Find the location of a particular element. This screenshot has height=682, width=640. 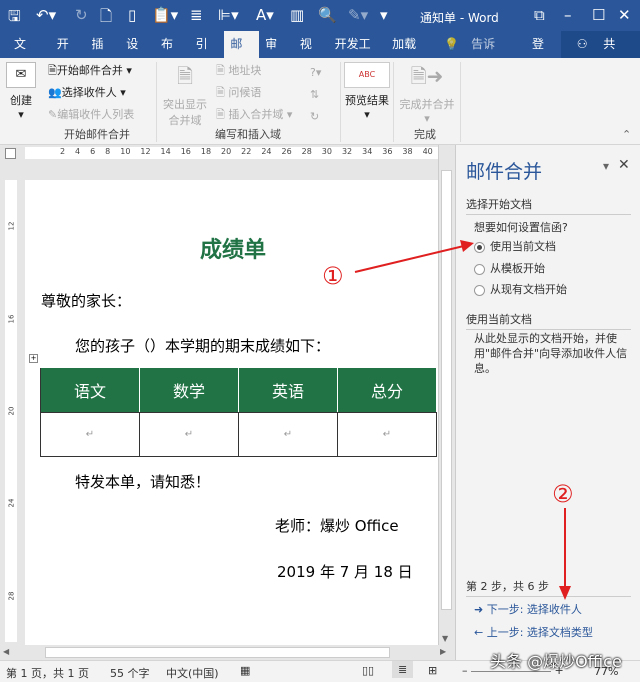

watermark: 头条 @爆炒Office is located at coordinates (556, 661).